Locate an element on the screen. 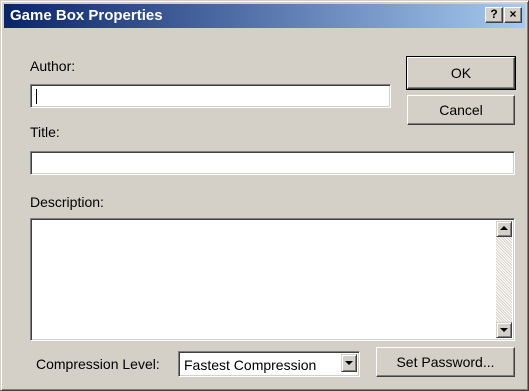  title-input is located at coordinates (272, 163).